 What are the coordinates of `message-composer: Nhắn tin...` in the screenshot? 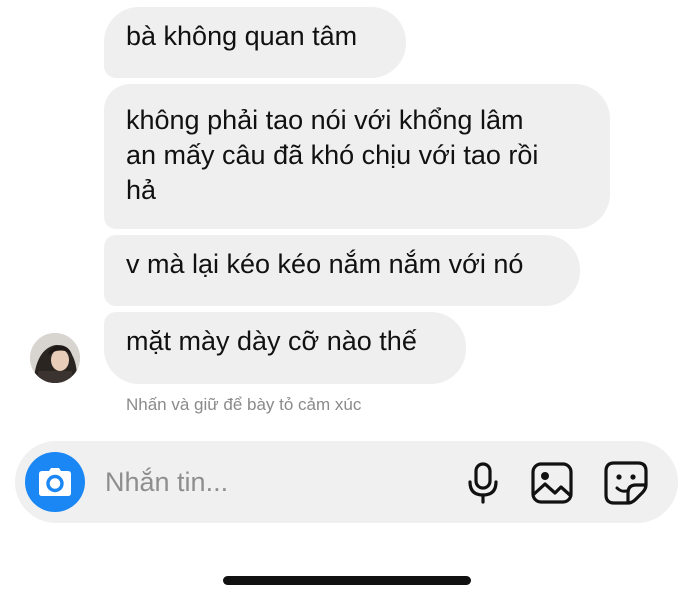 It's located at (346, 482).